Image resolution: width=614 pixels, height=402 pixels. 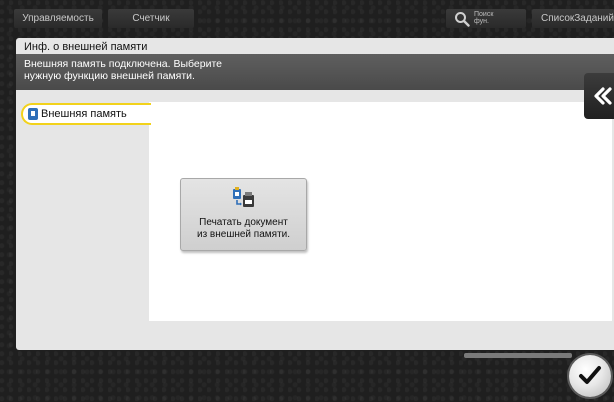 I want to click on usb-memory-icon, so click(x=33, y=114).